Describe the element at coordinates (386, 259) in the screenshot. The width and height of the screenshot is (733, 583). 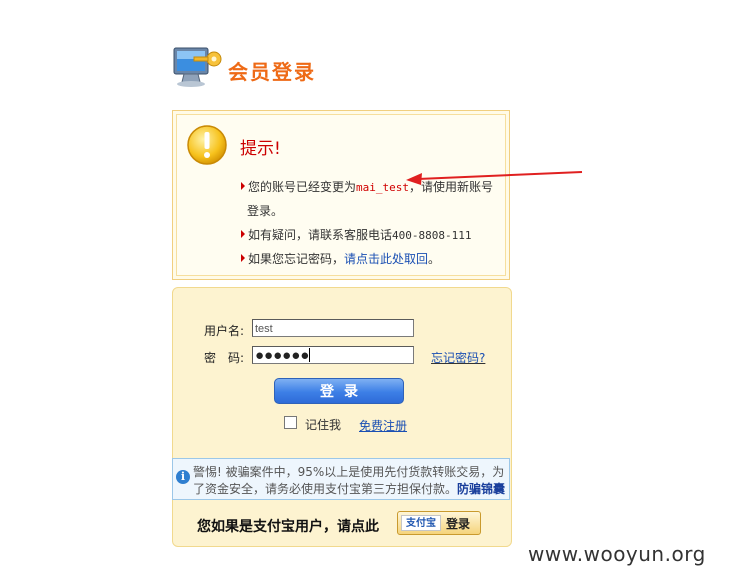
I see `recover-password-link: 请点击此处取回` at that location.